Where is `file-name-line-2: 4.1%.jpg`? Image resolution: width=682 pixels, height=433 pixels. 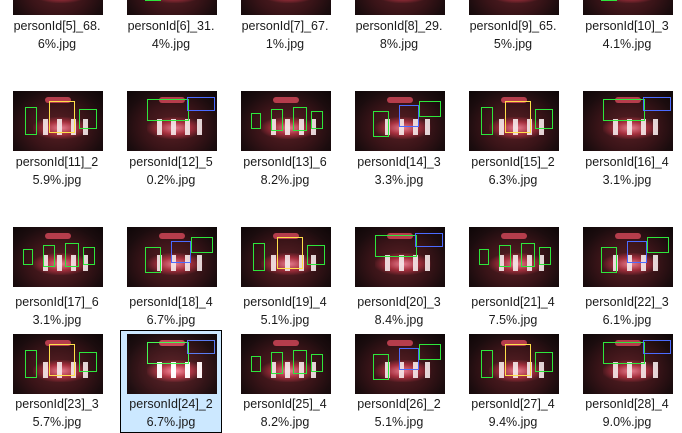 file-name-line-2: 4.1%.jpg is located at coordinates (627, 44).